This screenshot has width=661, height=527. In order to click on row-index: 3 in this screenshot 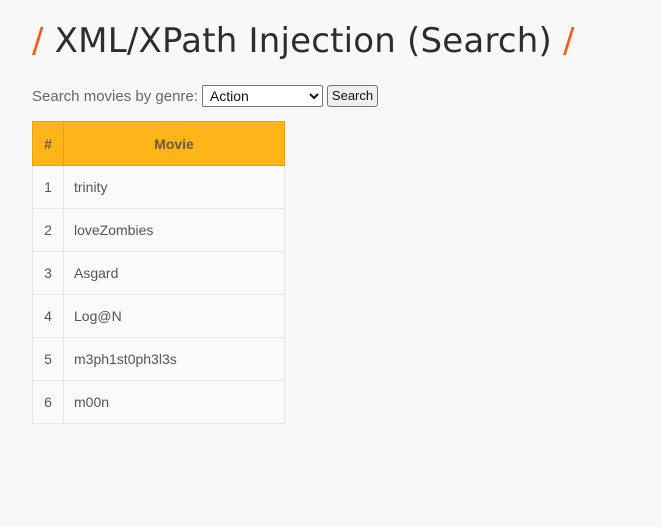, I will do `click(48, 273)`.